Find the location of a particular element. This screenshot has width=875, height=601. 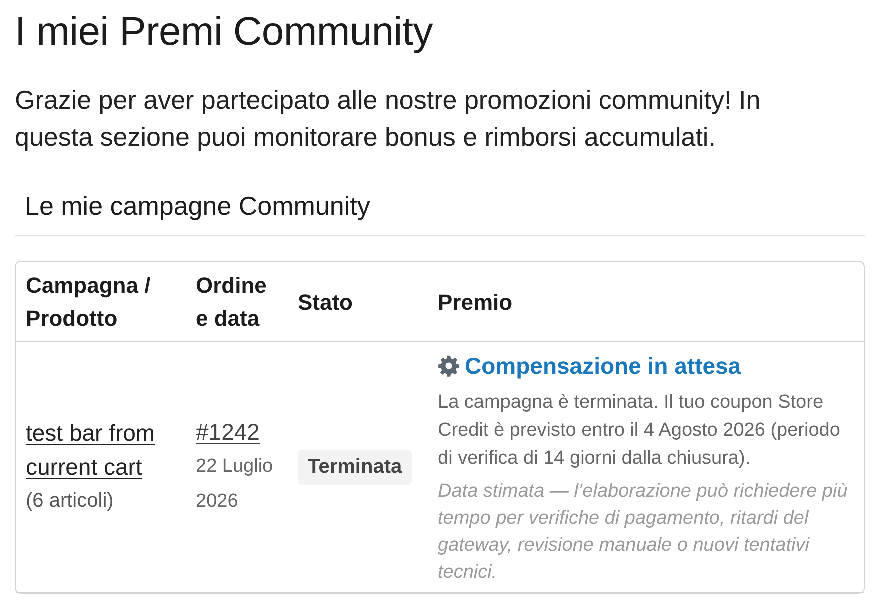

column-header: Ordine e data is located at coordinates (231, 302).